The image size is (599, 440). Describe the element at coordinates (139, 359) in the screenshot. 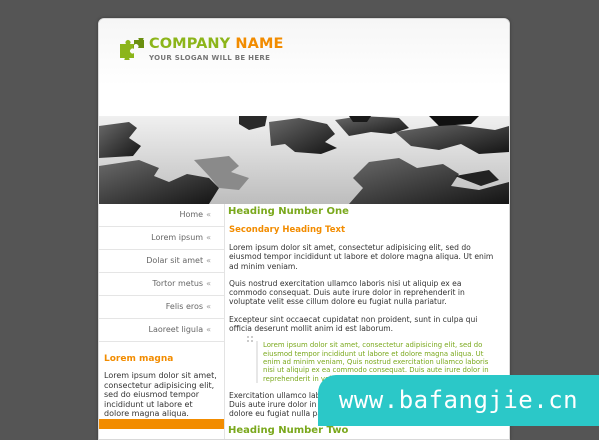

I see `sidebar-heading: Lorem magna` at that location.